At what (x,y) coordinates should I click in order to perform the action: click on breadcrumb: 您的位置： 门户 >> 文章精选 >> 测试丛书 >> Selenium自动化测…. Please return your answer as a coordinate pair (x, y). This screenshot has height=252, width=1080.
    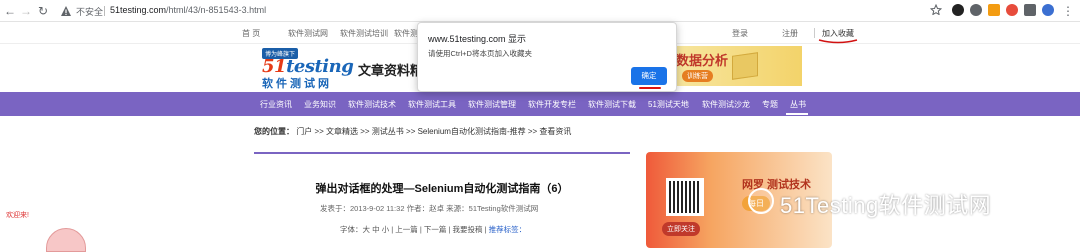
    Looking at the image, I should click on (412, 131).